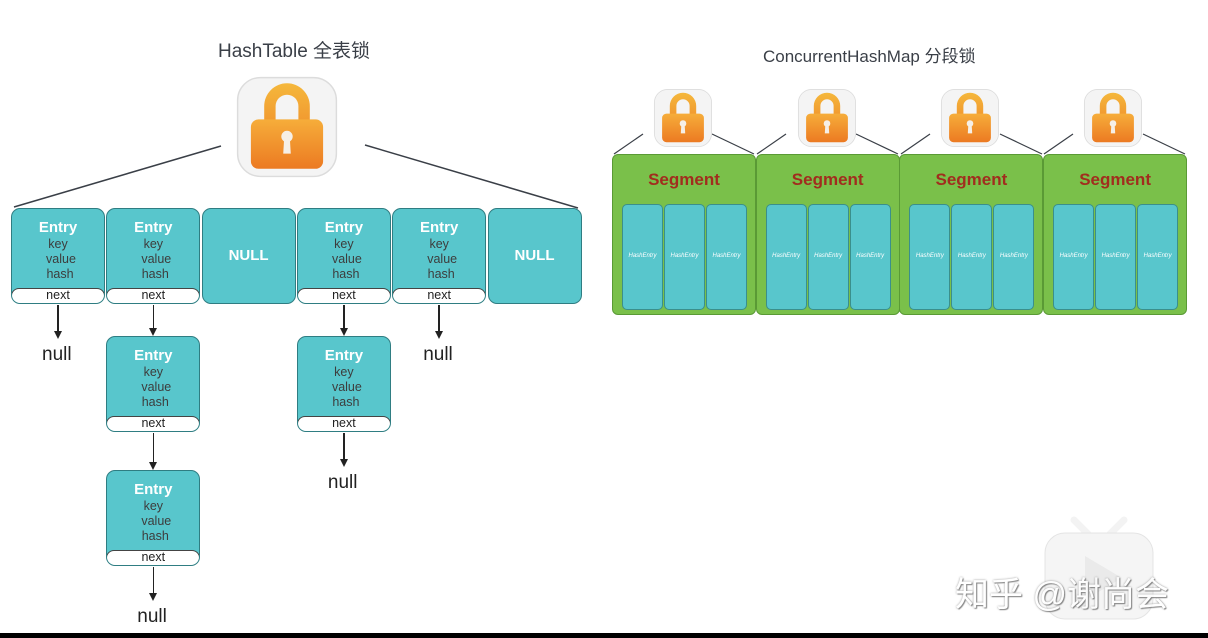 The image size is (1208, 638). I want to click on bottom-bar, so click(604, 635).